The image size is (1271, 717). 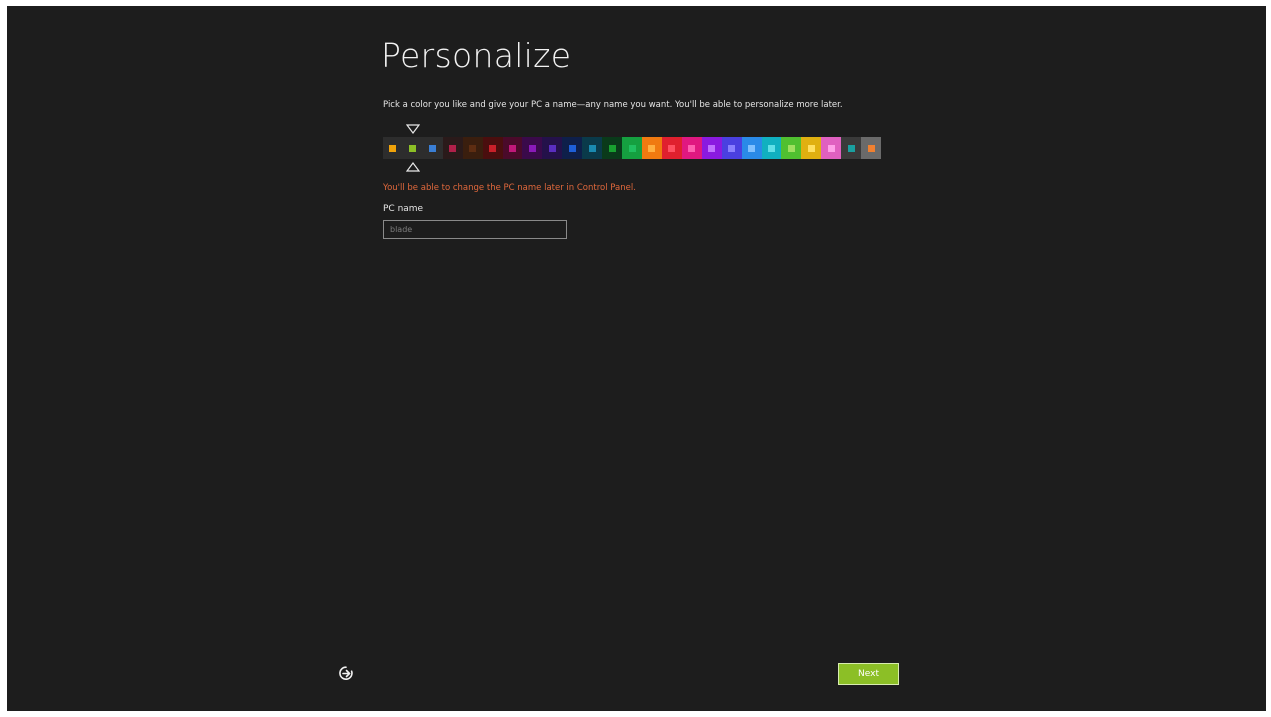 I want to click on next-button: Next, so click(x=868, y=674).